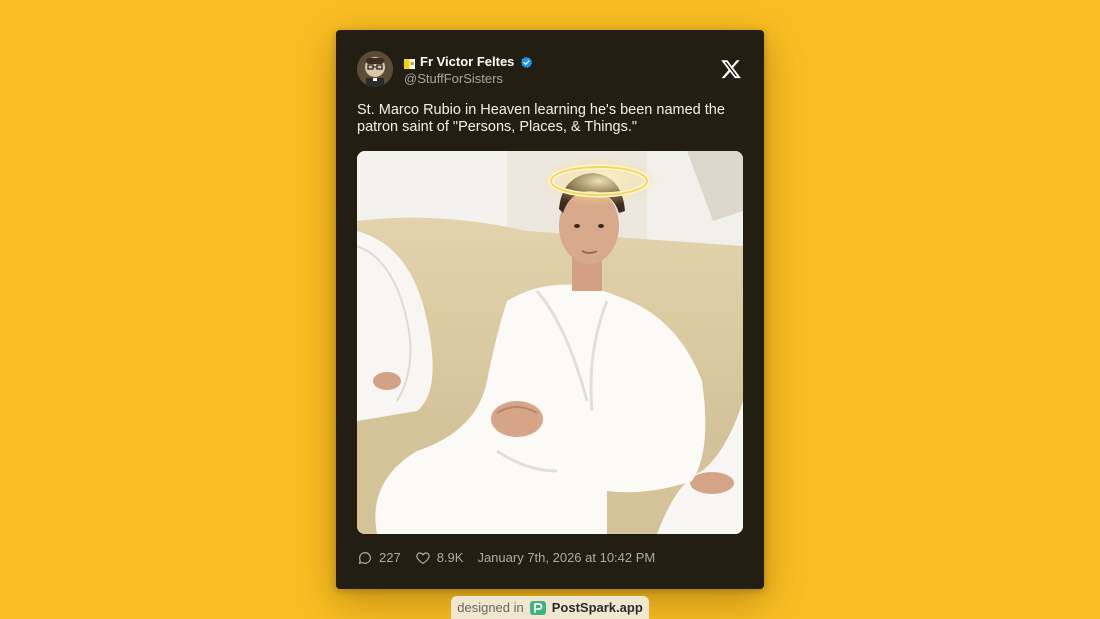 Image resolution: width=1100 pixels, height=619 pixels. I want to click on like-stat: 8.9K, so click(439, 558).